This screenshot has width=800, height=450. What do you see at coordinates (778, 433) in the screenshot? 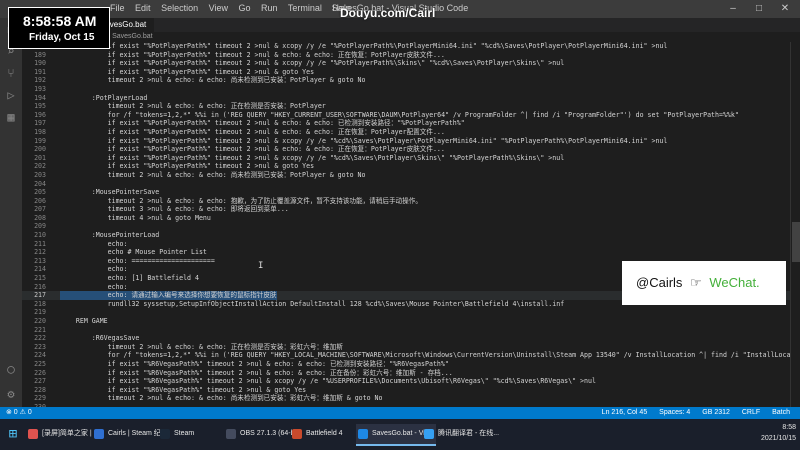
I see `system-tray-clock: 8:58 2021/10/15` at bounding box center [778, 433].